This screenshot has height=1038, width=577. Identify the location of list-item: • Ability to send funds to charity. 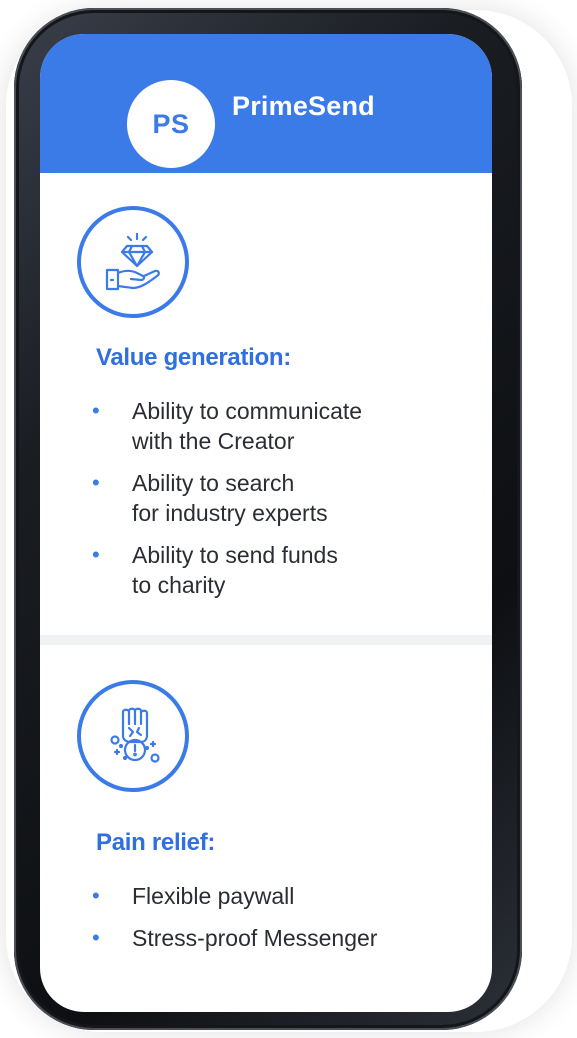
(227, 570).